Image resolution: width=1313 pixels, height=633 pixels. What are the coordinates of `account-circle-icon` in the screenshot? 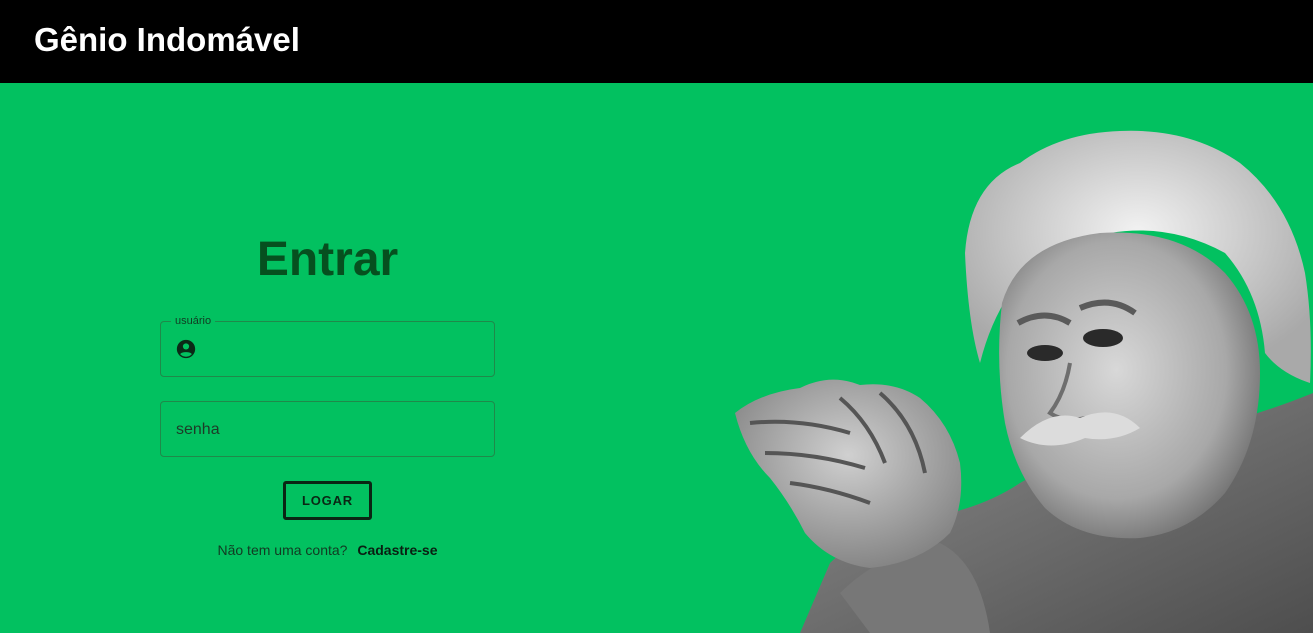 It's located at (186, 349).